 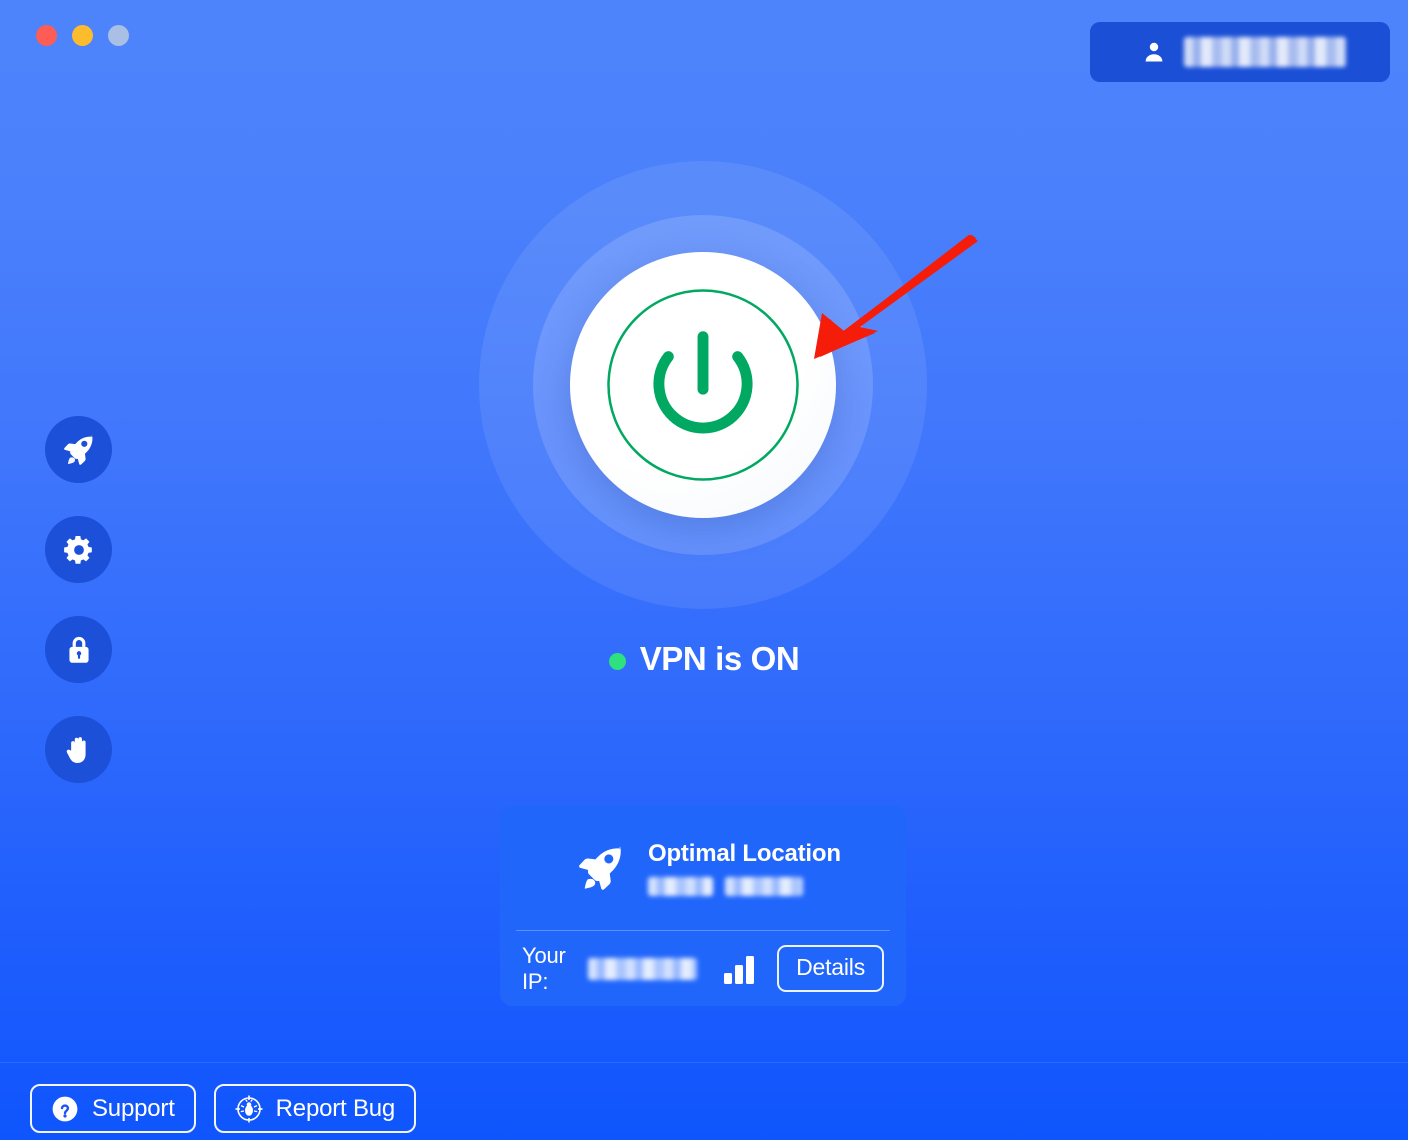 What do you see at coordinates (249, 1108) in the screenshot?
I see `bug-target-icon` at bounding box center [249, 1108].